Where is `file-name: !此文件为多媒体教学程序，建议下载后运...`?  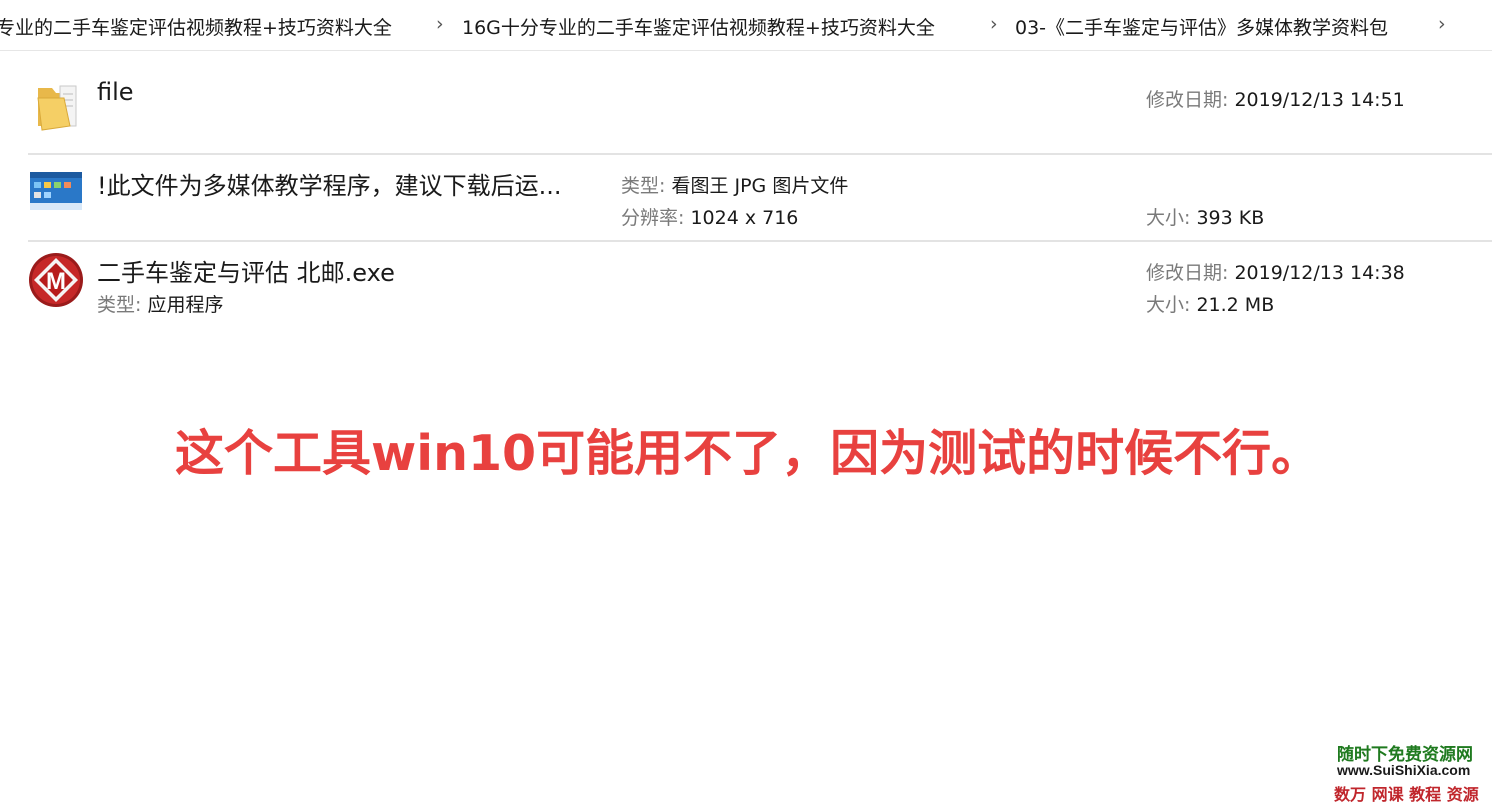 file-name: !此文件为多媒体教学程序，建议下载后运... is located at coordinates (329, 186).